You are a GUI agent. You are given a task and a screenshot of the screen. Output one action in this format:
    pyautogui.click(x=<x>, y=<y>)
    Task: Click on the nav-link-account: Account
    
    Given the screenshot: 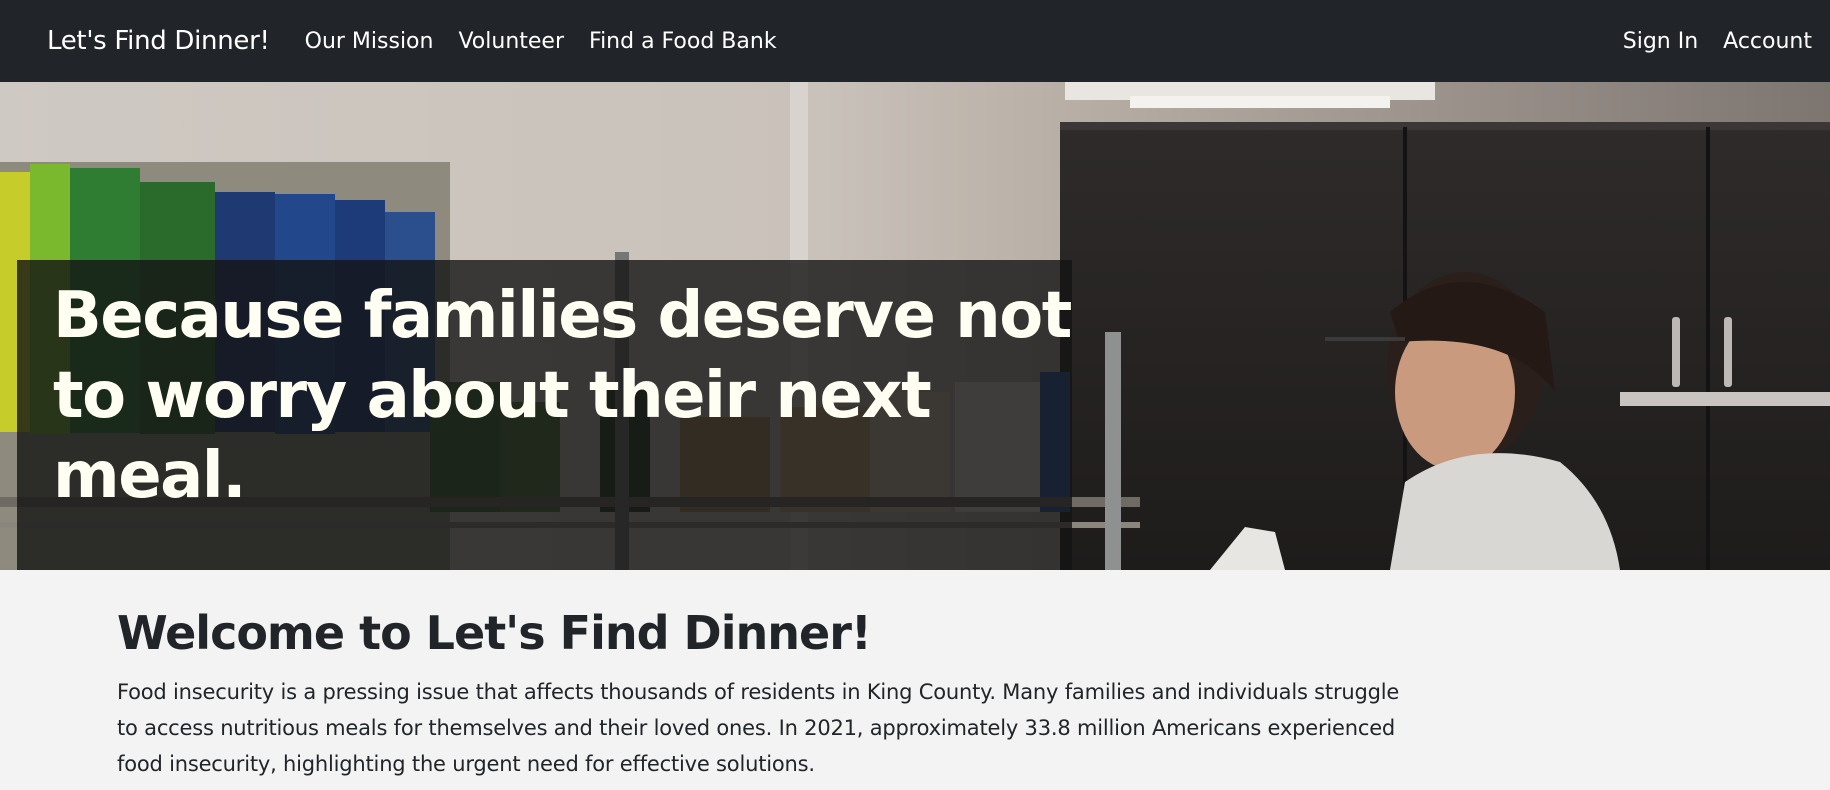 What is the action you would take?
    pyautogui.click(x=1767, y=41)
    